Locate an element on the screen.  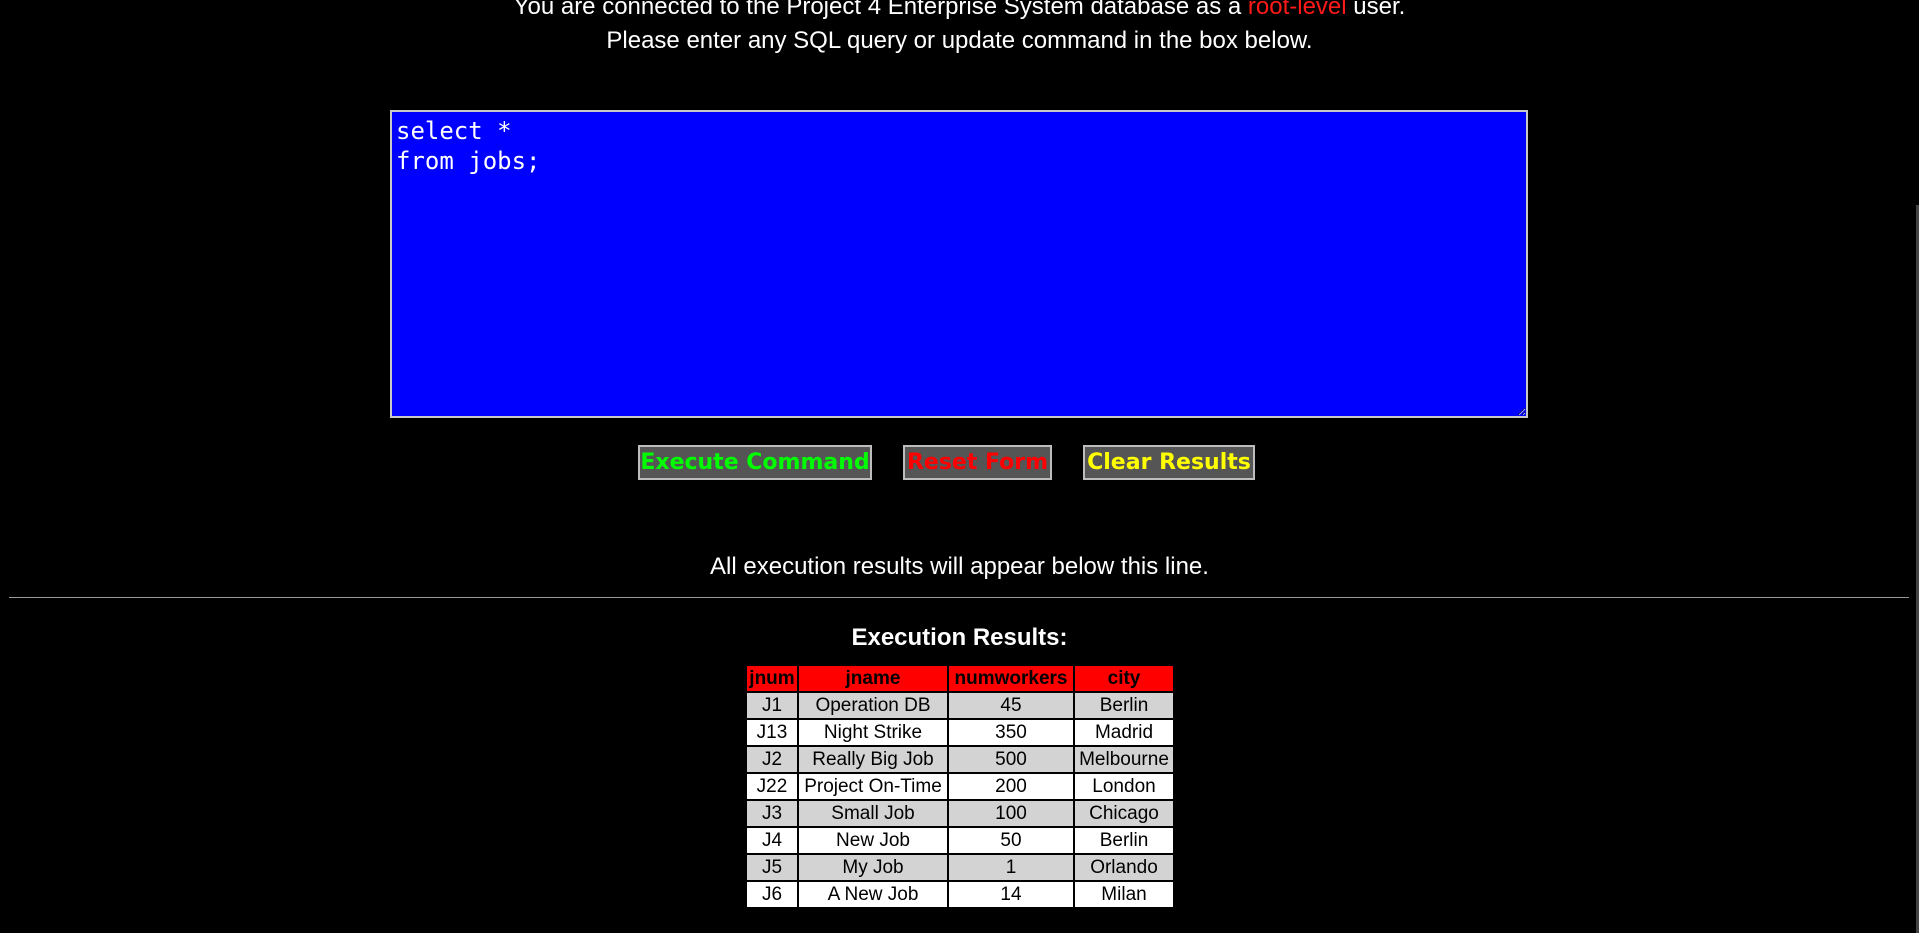
cell-jname: Really Big Job is located at coordinates (873, 759).